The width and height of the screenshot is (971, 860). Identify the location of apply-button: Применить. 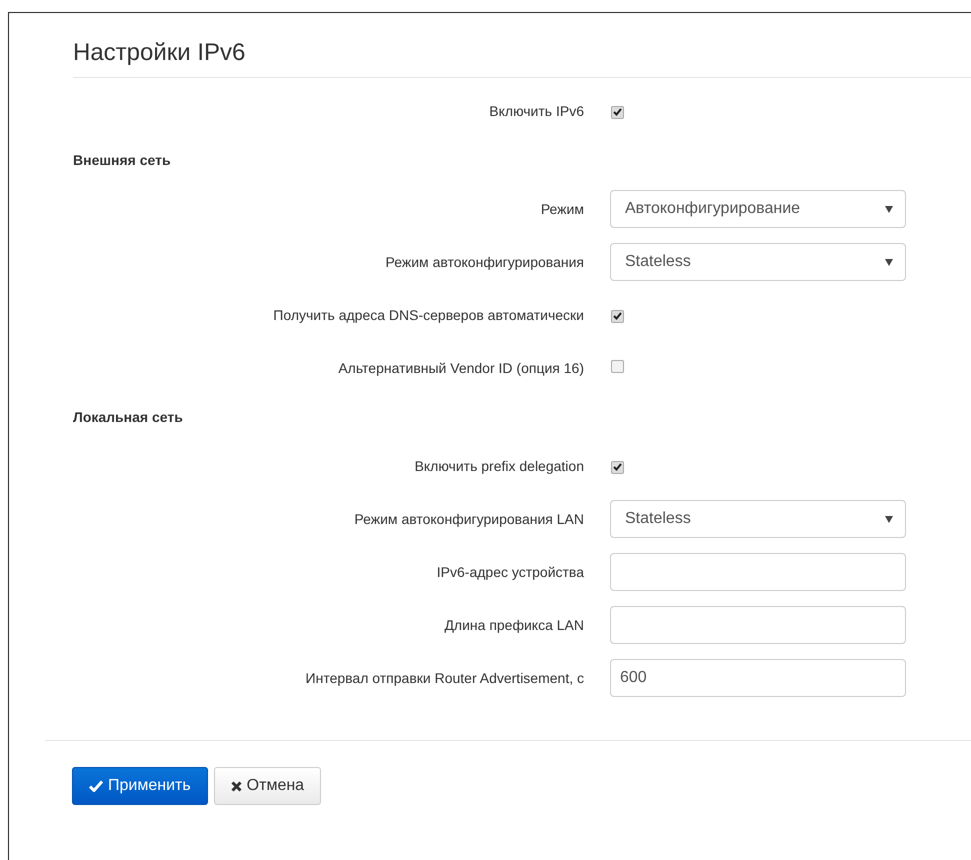
(140, 786).